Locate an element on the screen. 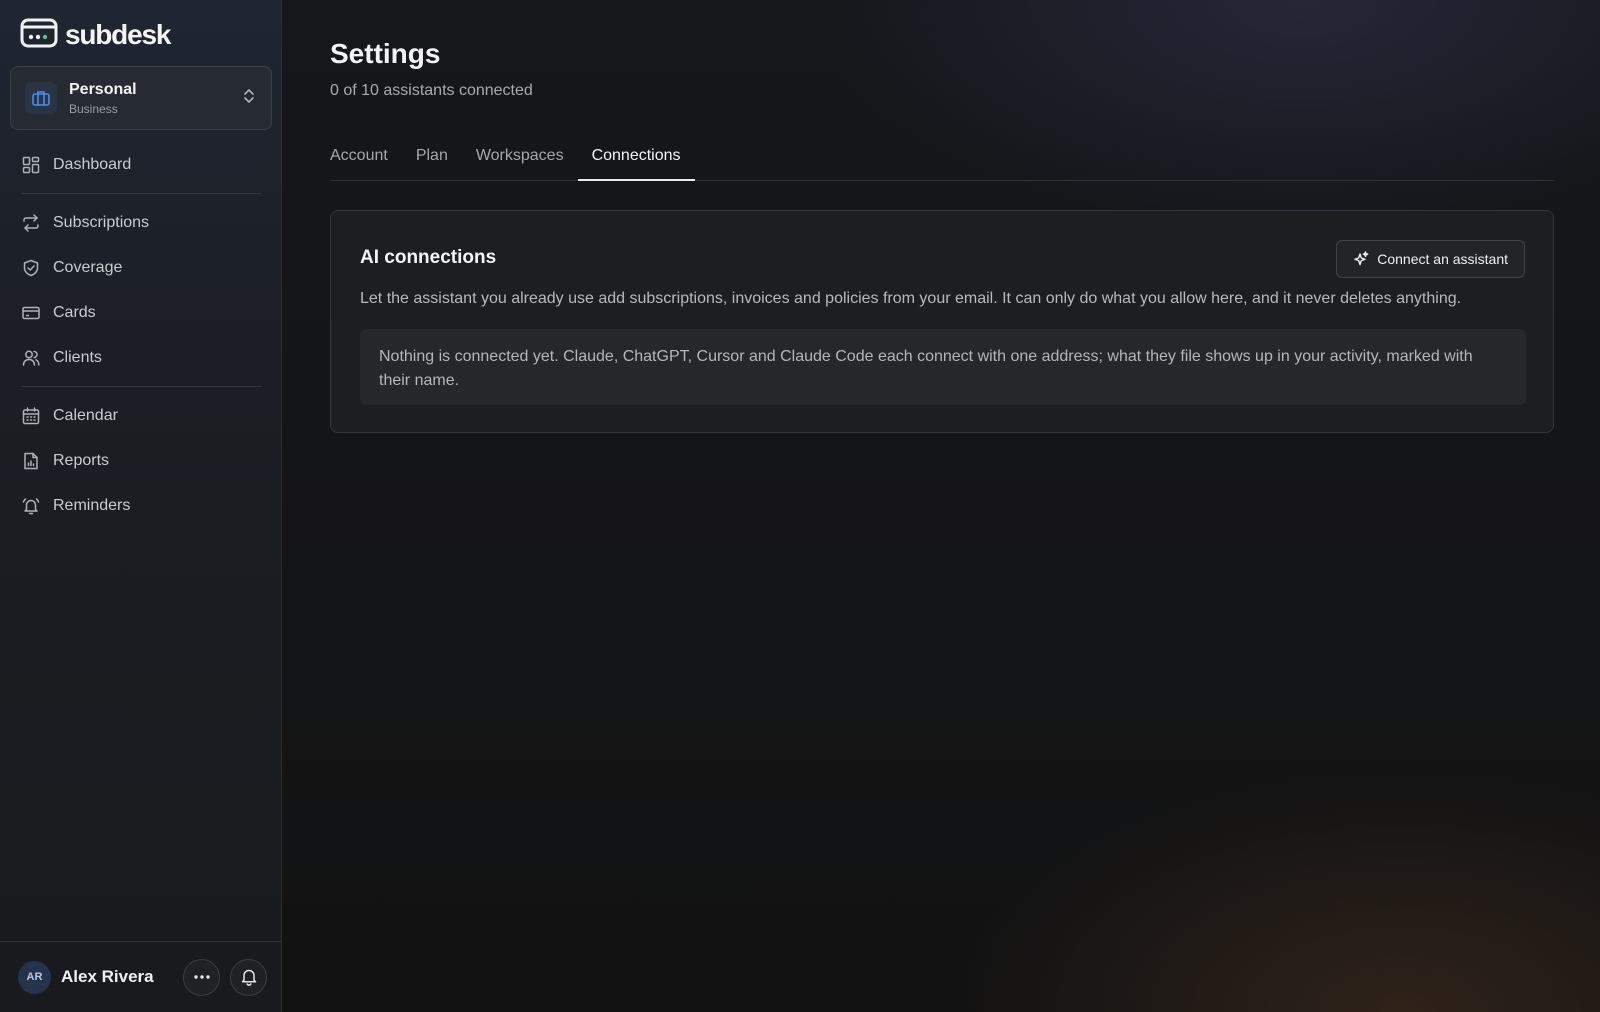 This screenshot has width=1600, height=1012. connect-assistant-button: Connect an assistant is located at coordinates (1430, 259).